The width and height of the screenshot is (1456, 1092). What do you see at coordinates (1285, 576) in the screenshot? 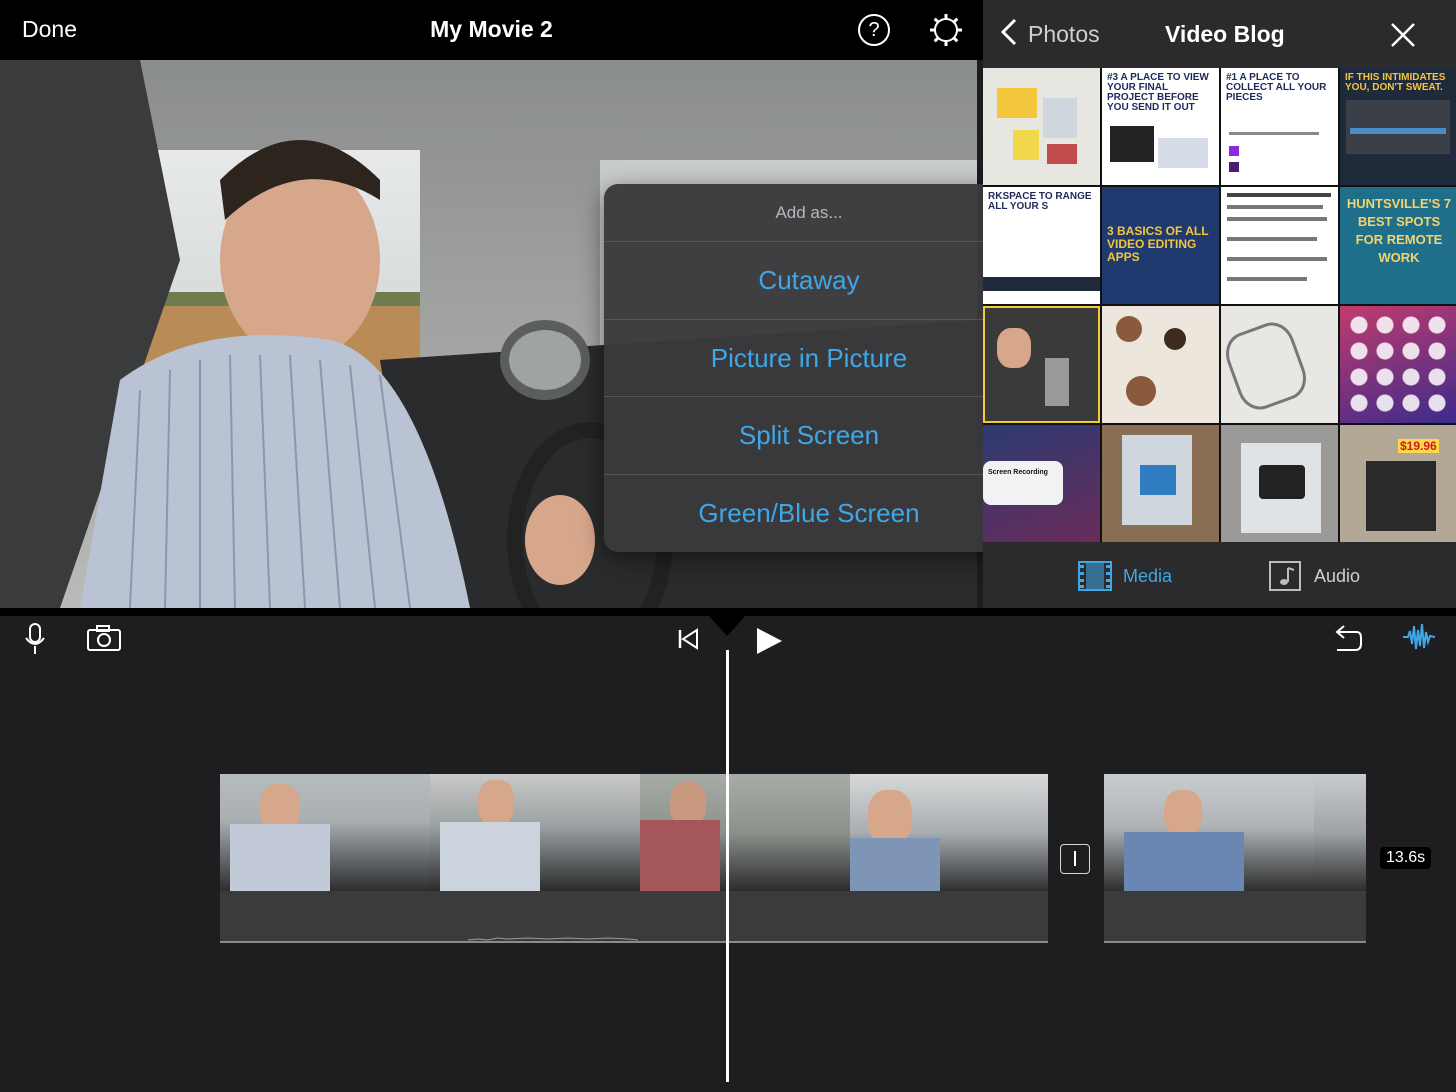
I see `music-note-icon` at bounding box center [1285, 576].